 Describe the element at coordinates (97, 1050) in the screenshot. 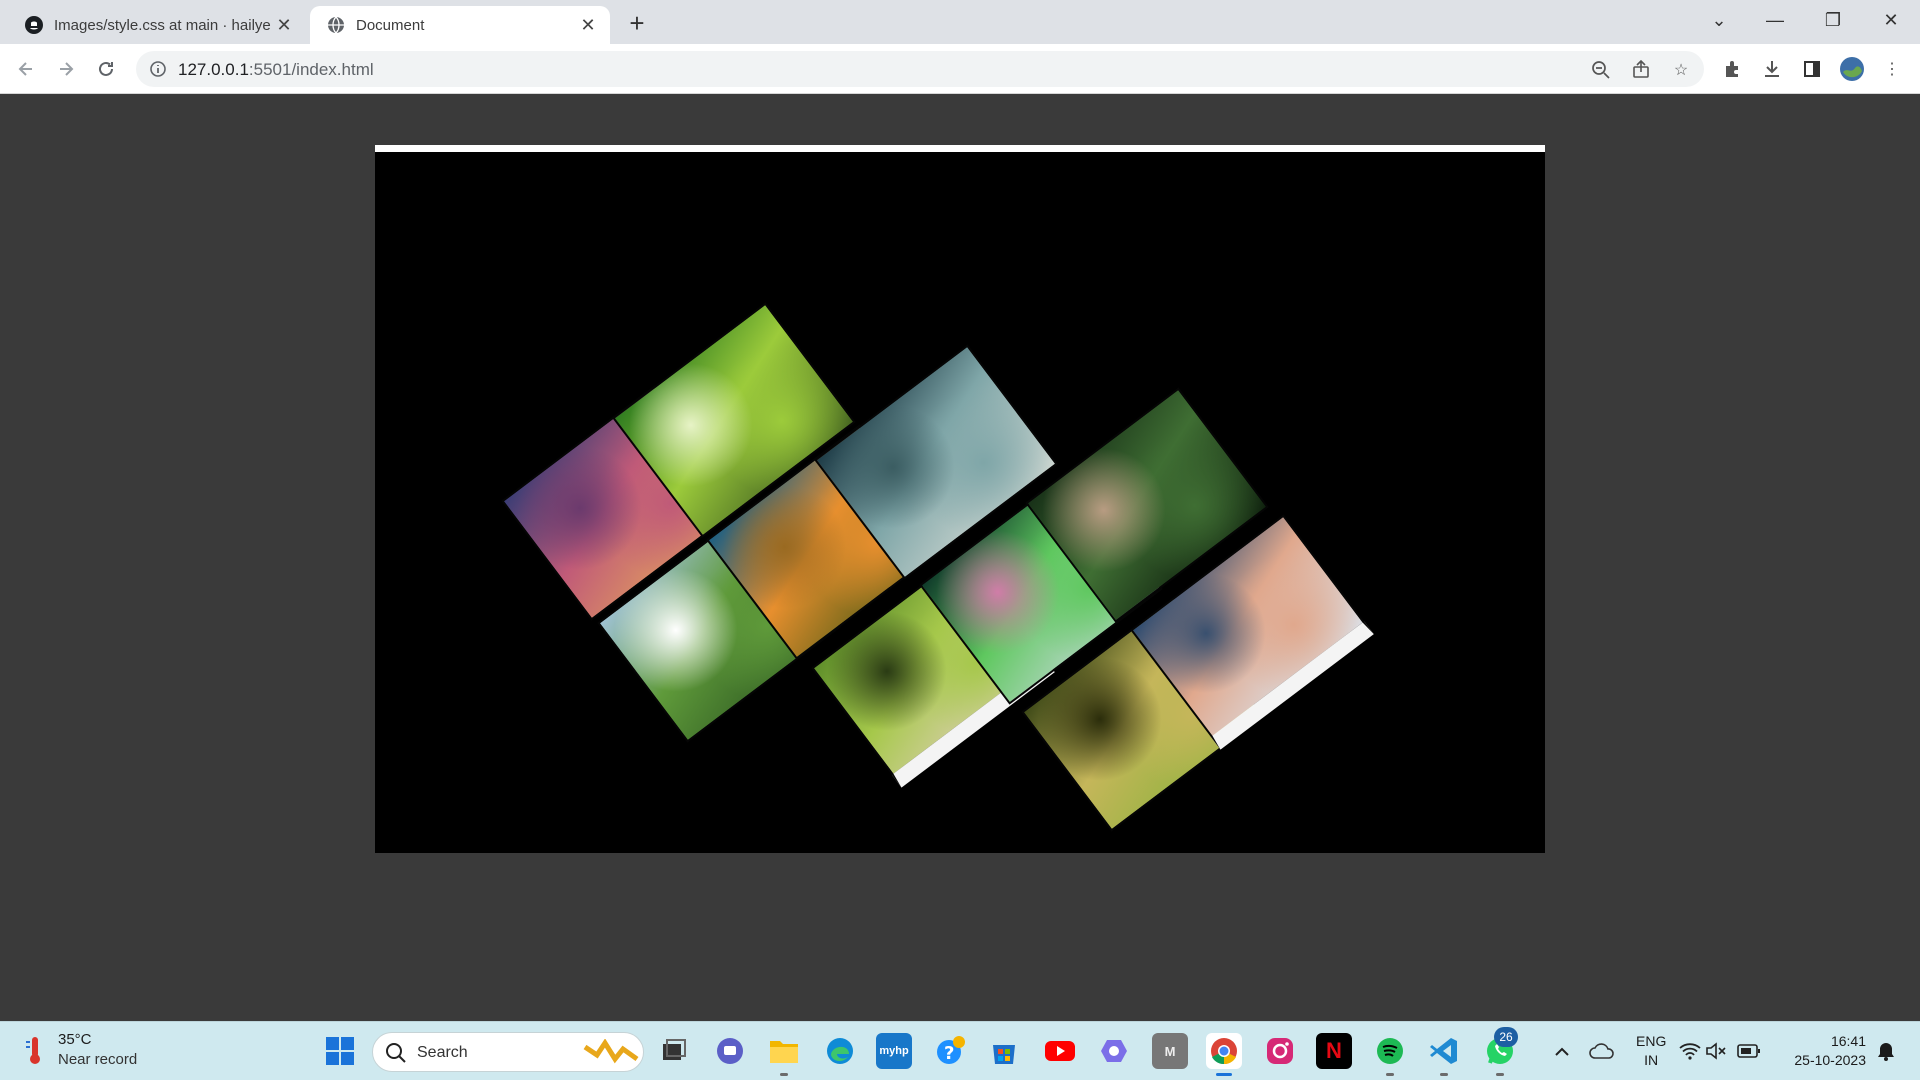

I see `weather-text: 35°C Near record` at that location.